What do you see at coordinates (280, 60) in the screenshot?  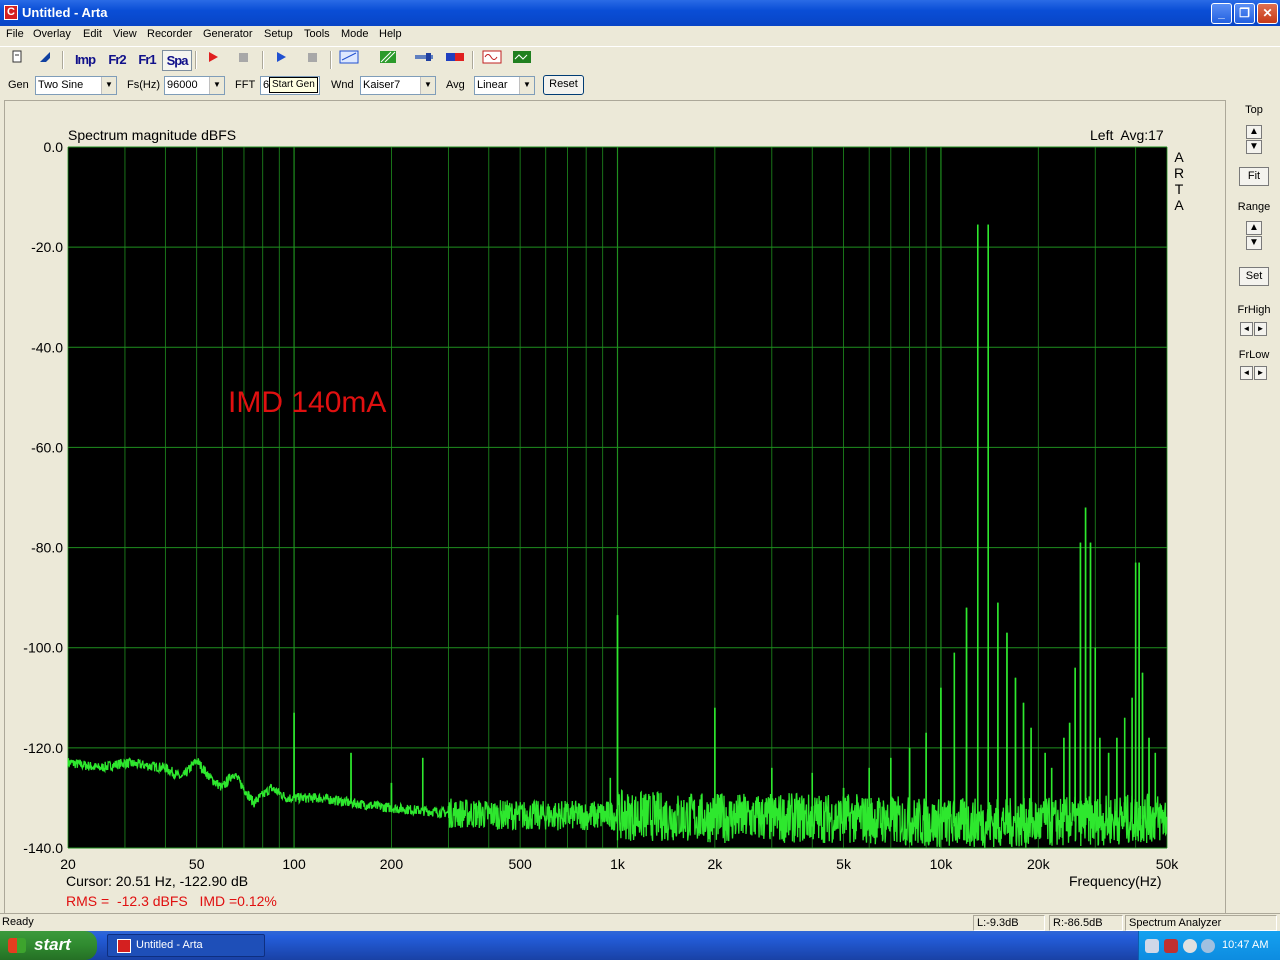 I see `start-gen-button` at bounding box center [280, 60].